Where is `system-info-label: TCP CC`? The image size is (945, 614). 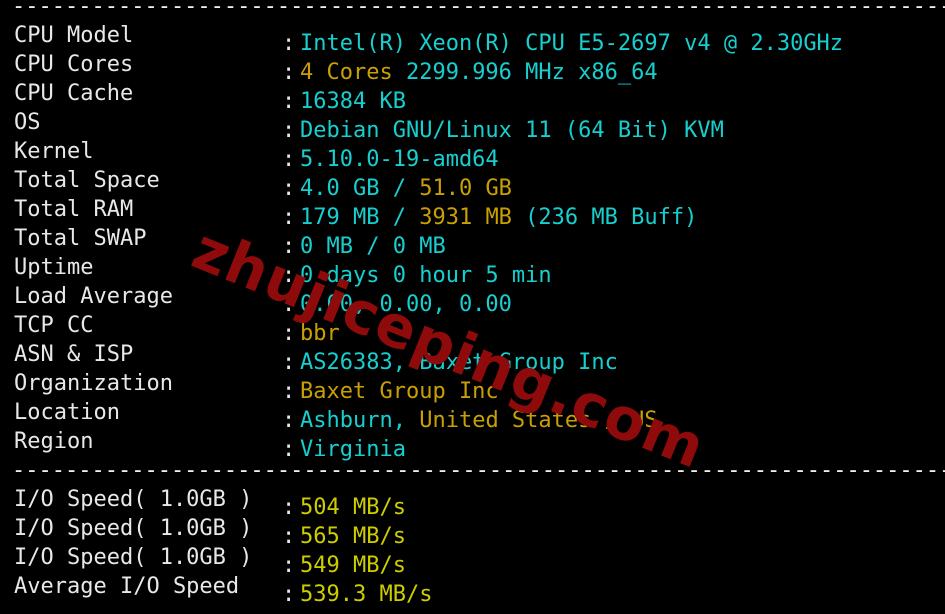
system-info-label: TCP CC is located at coordinates (54, 325).